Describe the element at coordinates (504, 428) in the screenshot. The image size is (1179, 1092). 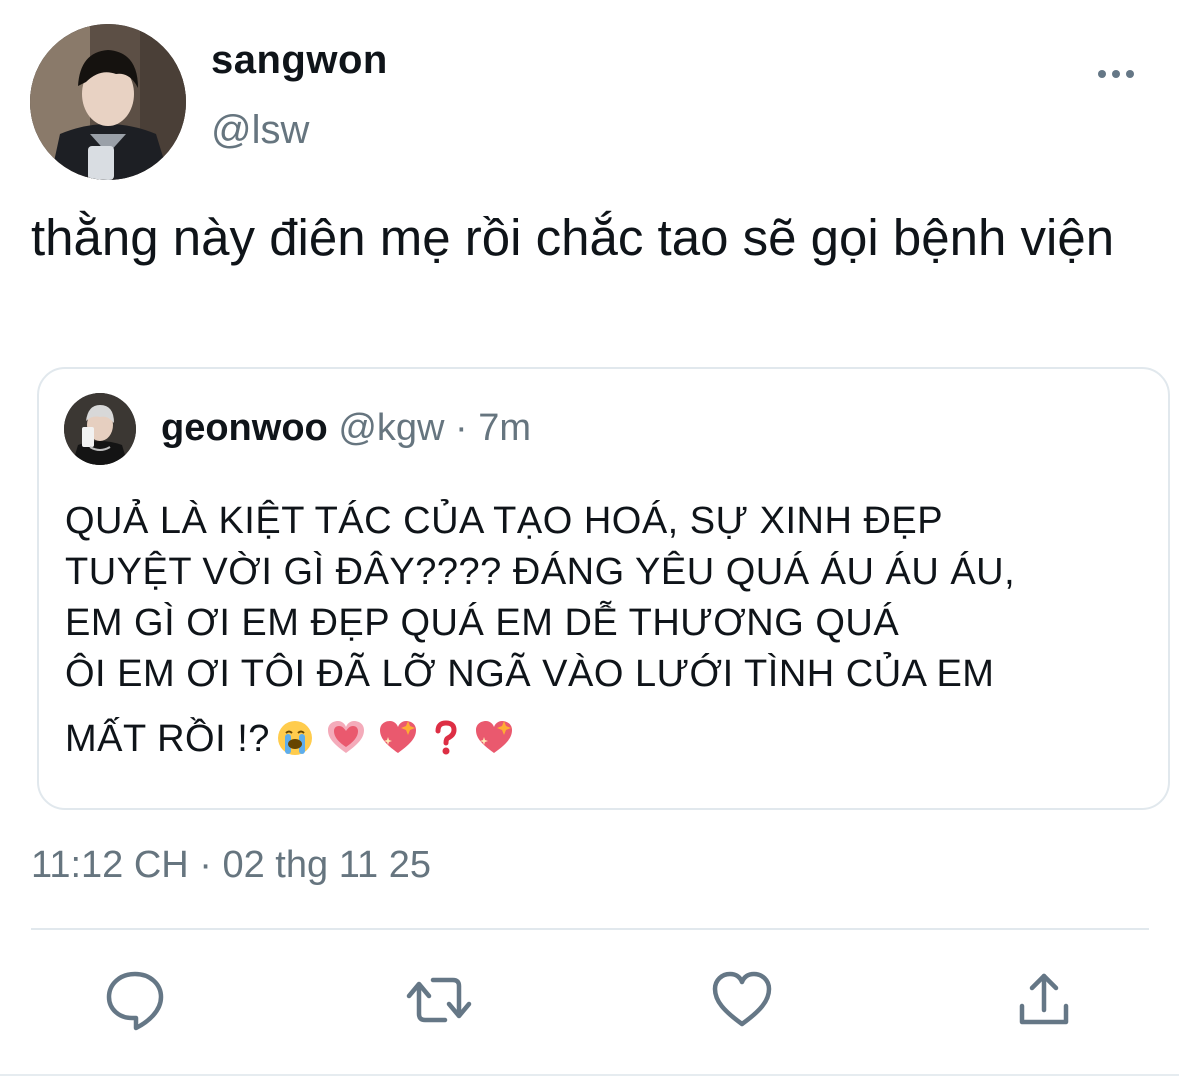
I see `quoted-time-ago: 7m` at that location.